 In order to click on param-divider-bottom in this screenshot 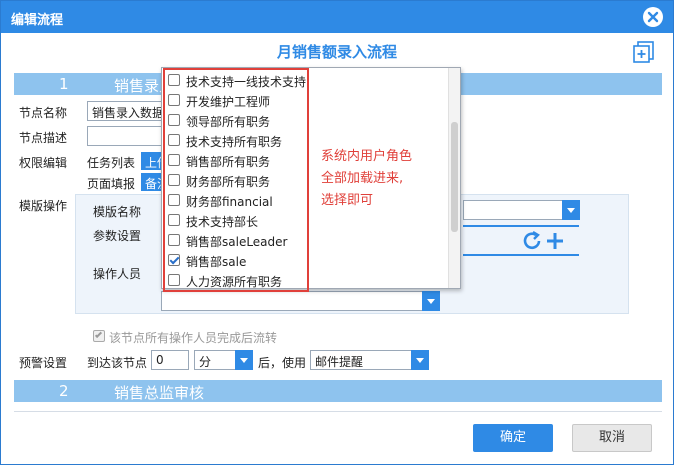, I will do `click(521, 255)`.